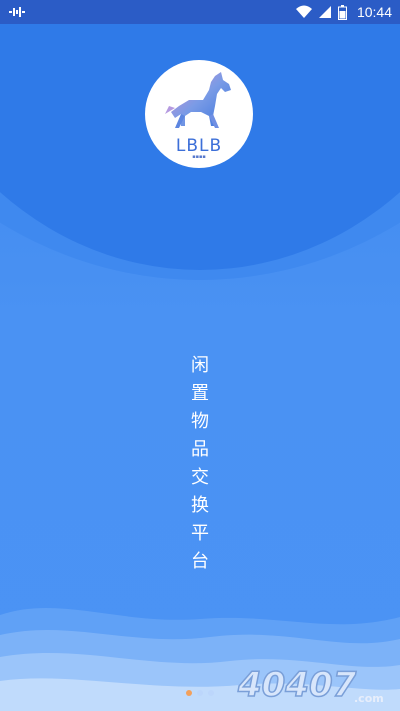 The width and height of the screenshot is (400, 711). What do you see at coordinates (200, 505) in the screenshot?
I see `slogan-char: 换` at bounding box center [200, 505].